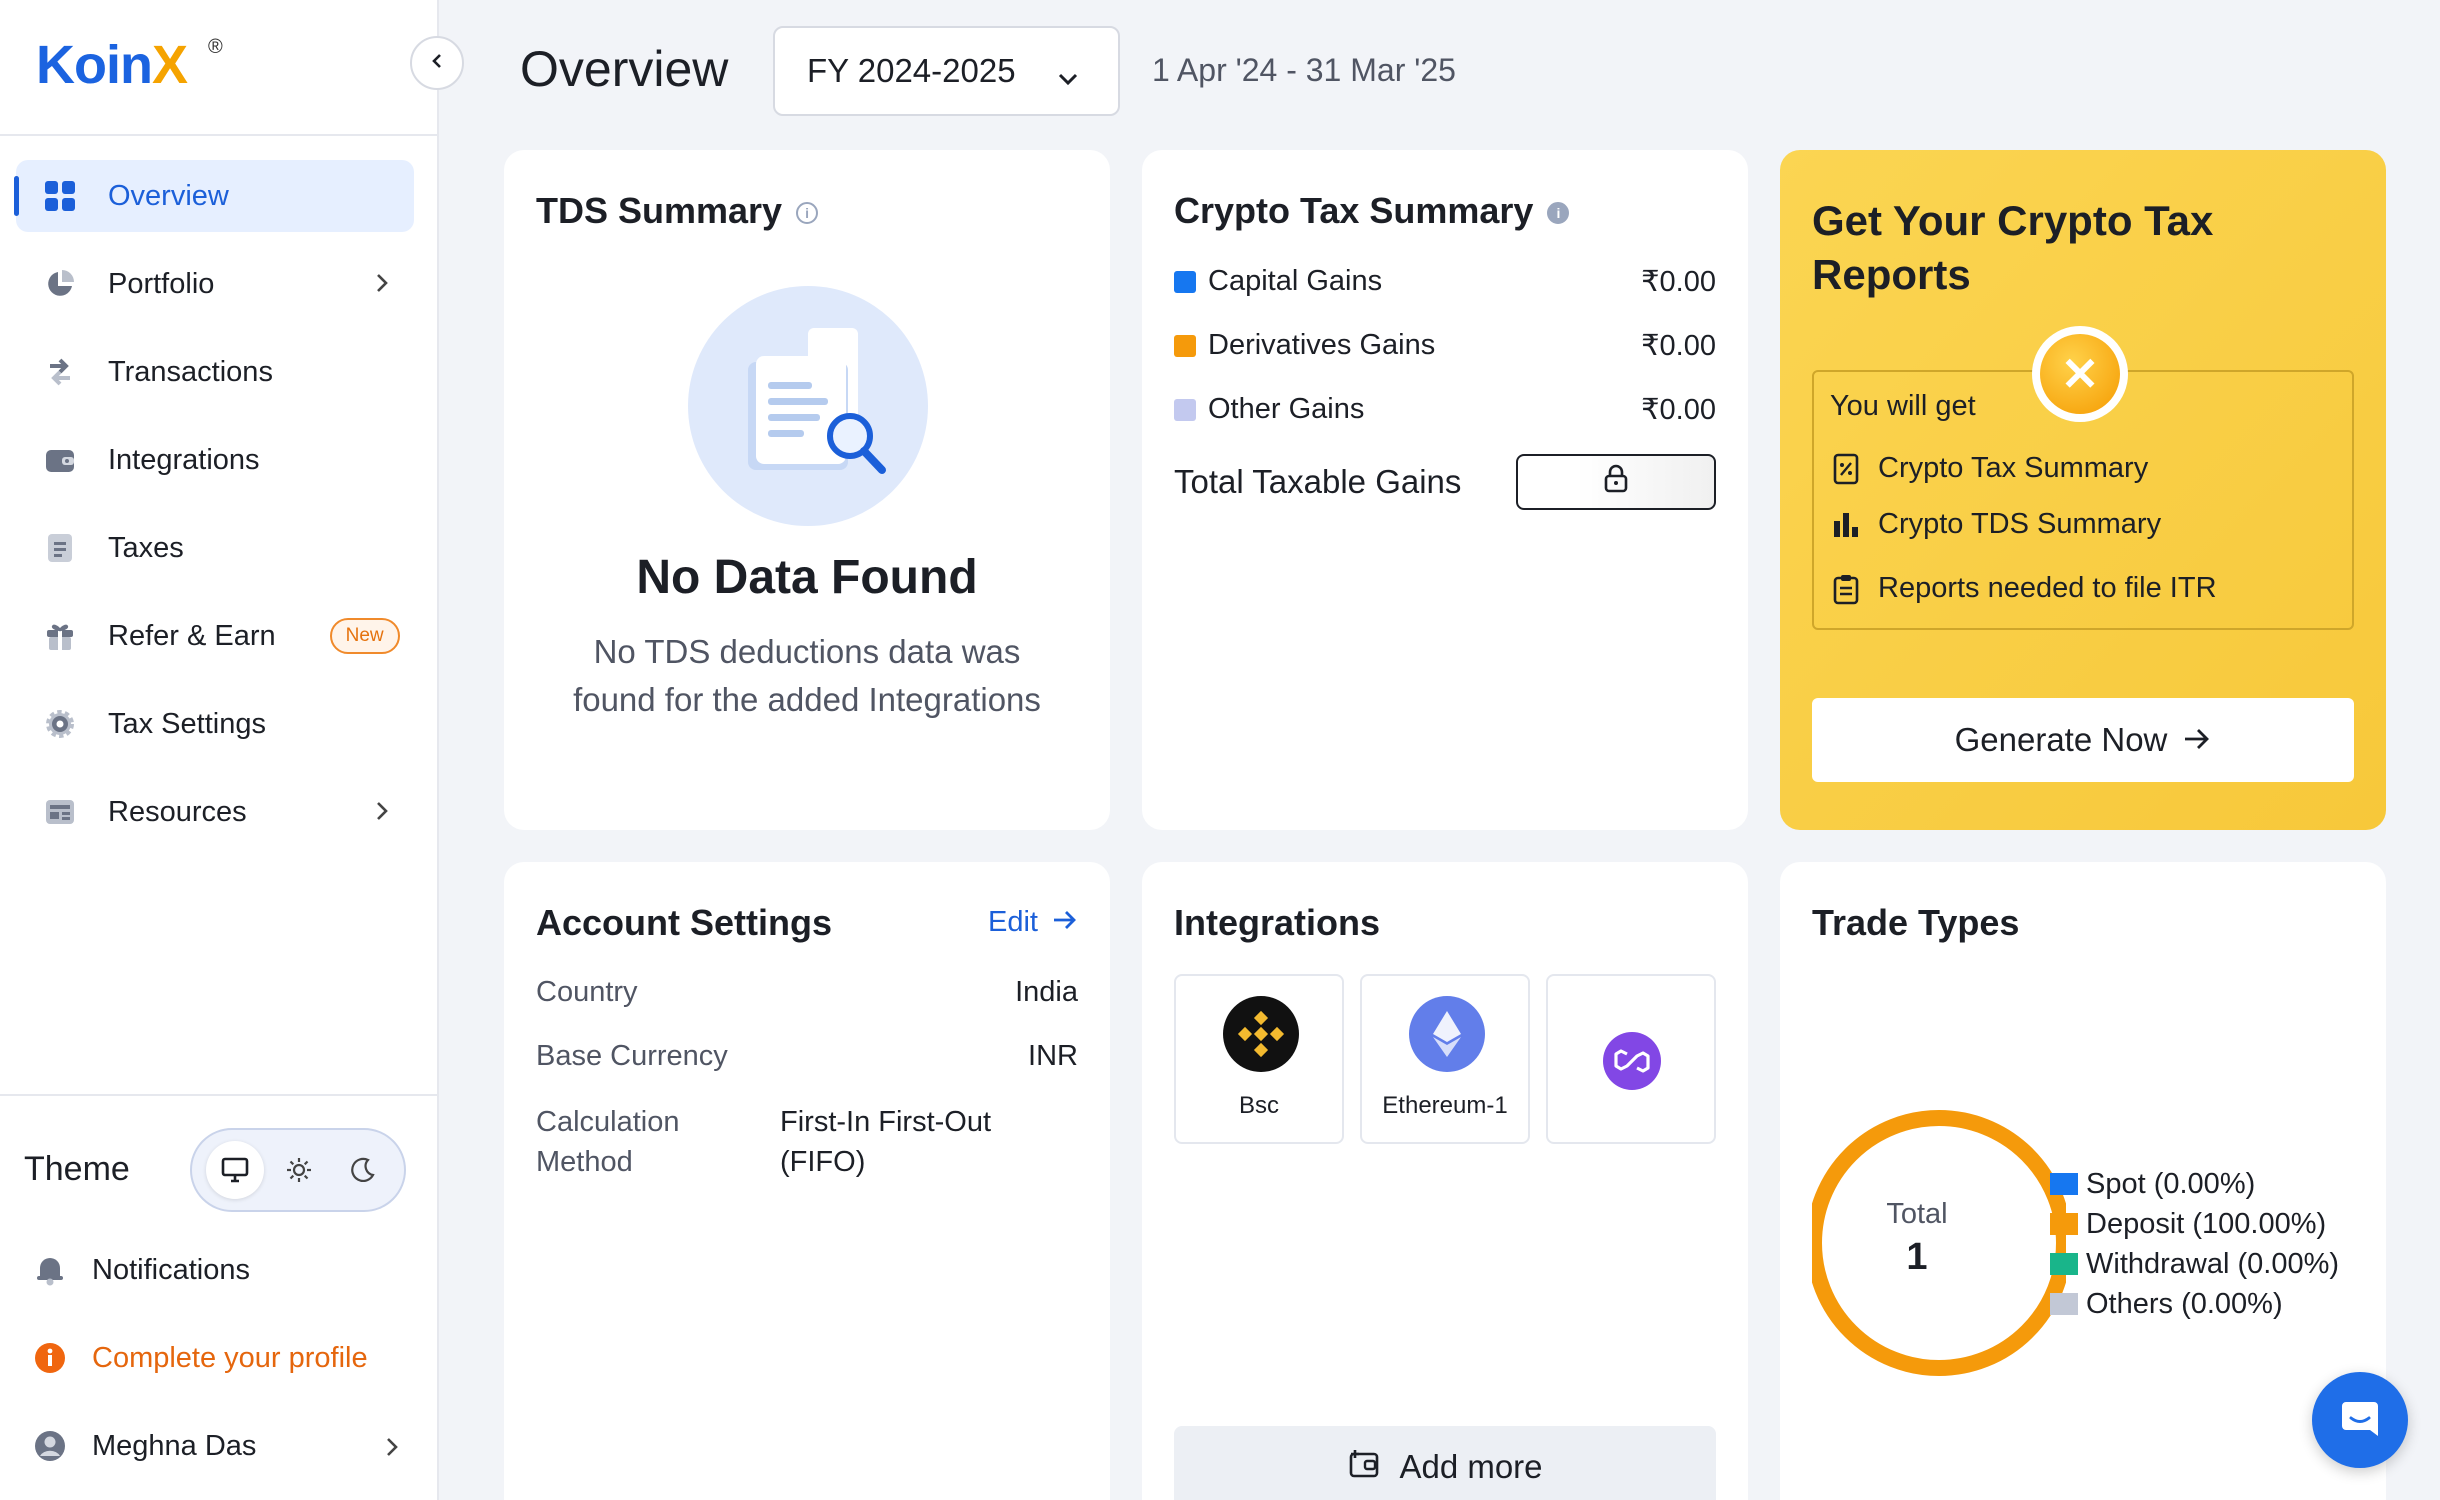 This screenshot has width=2440, height=1500. I want to click on sidebar-item-label: Transactions, so click(190, 371).